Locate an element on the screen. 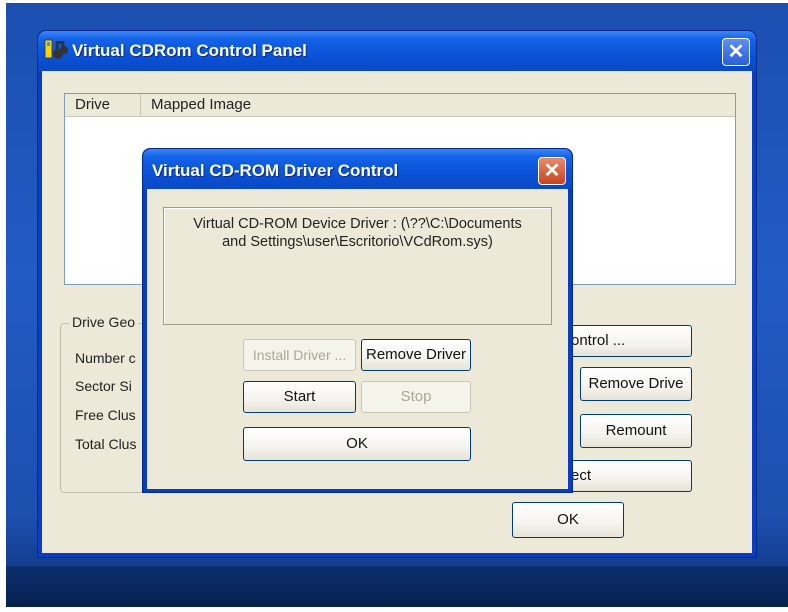 The width and height of the screenshot is (788, 612). drive-list-header: Drive Mapped Image is located at coordinates (400, 105).